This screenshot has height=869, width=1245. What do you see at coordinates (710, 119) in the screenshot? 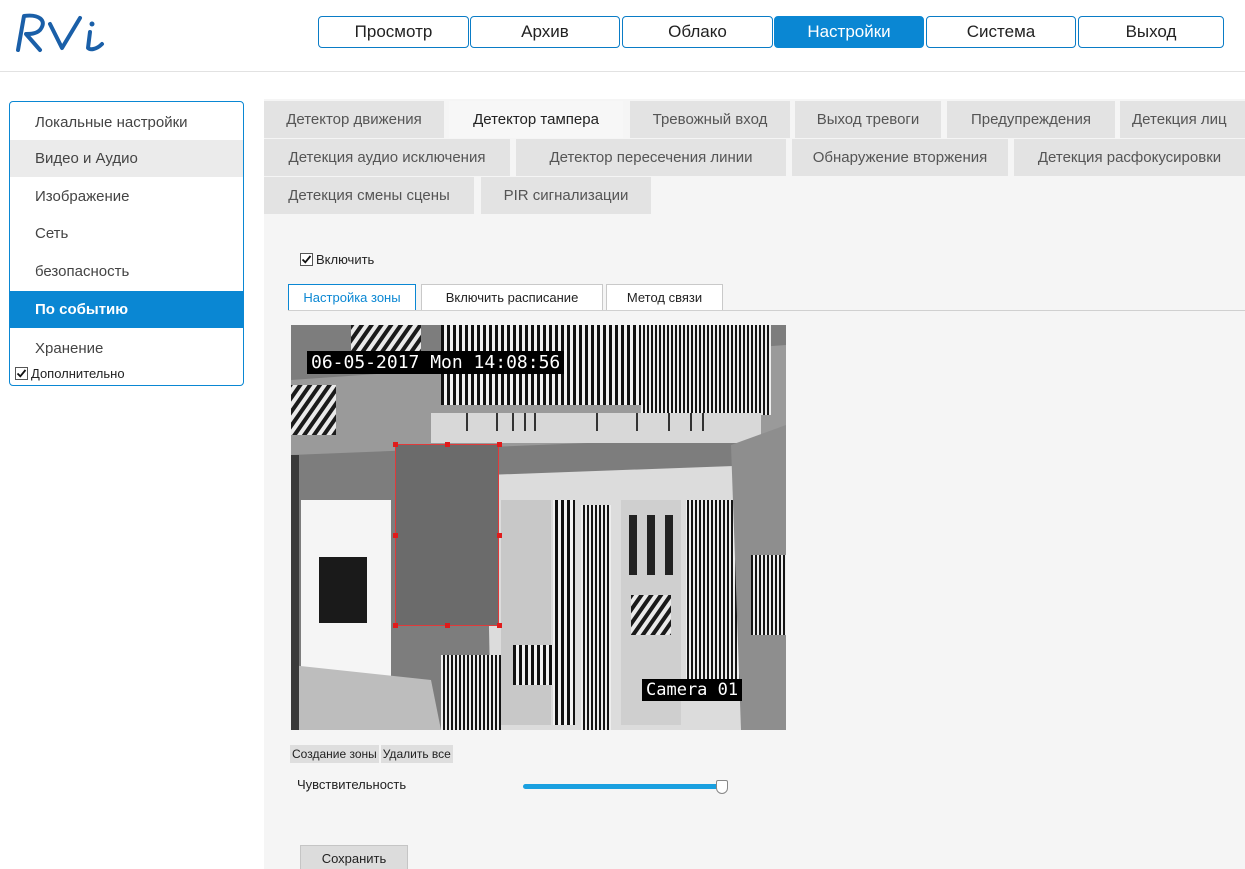
I see `tab-alarm-input: Тревожный вход` at bounding box center [710, 119].